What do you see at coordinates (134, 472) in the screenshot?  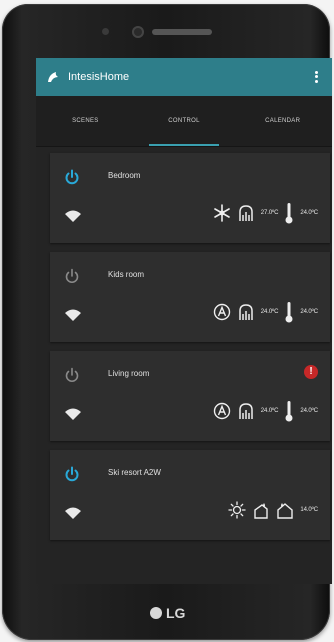 I see `room-name: Ski resort A2W` at bounding box center [134, 472].